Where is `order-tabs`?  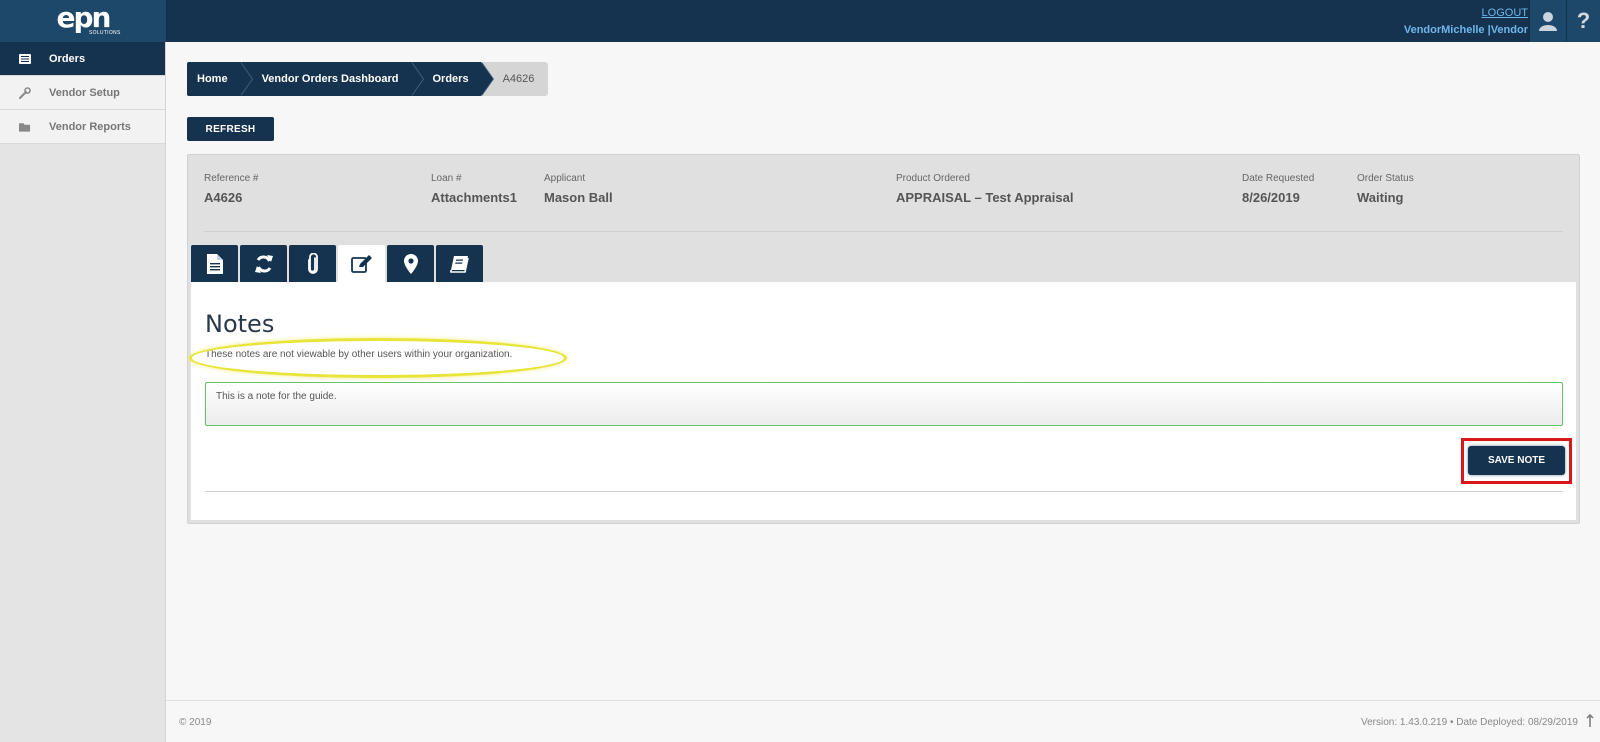 order-tabs is located at coordinates (338, 263).